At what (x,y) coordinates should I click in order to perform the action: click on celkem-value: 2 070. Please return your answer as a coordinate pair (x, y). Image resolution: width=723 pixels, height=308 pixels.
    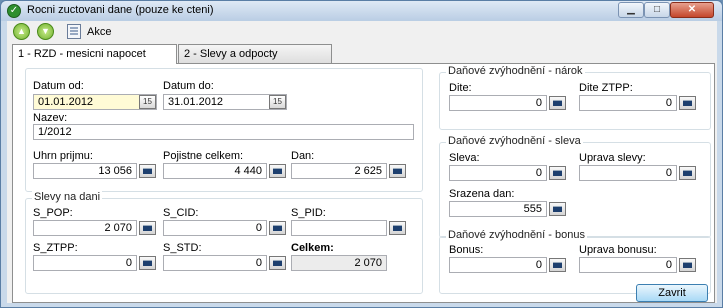
    Looking at the image, I should click on (339, 263).